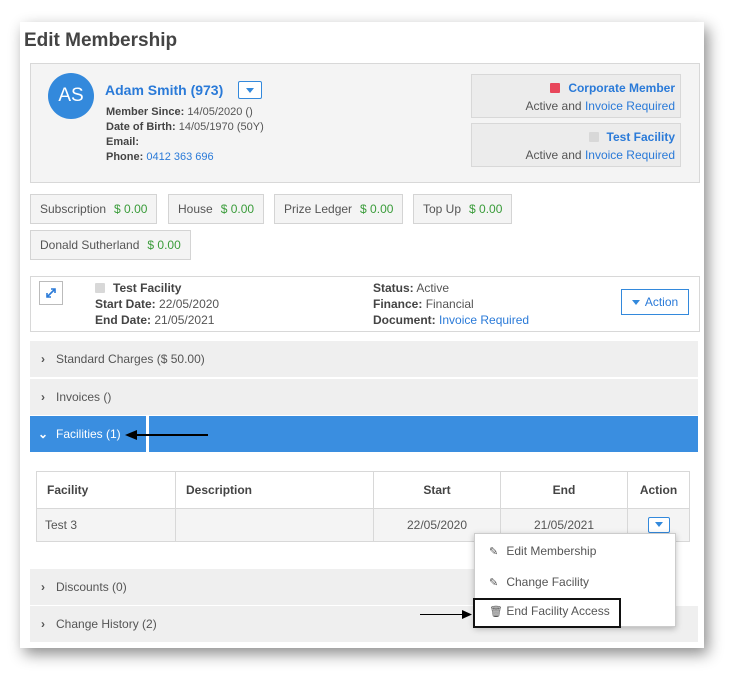  I want to click on facility-name-row: Test Facility, so click(138, 288).